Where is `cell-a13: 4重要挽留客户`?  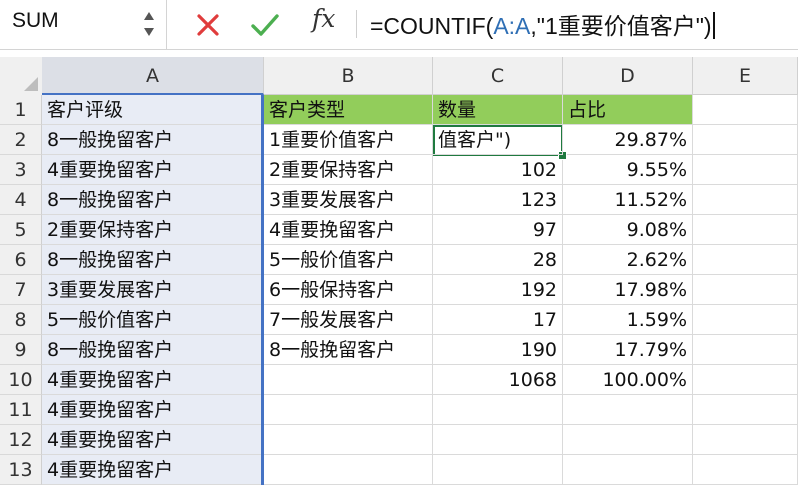 cell-a13: 4重要挽留客户 is located at coordinates (153, 470).